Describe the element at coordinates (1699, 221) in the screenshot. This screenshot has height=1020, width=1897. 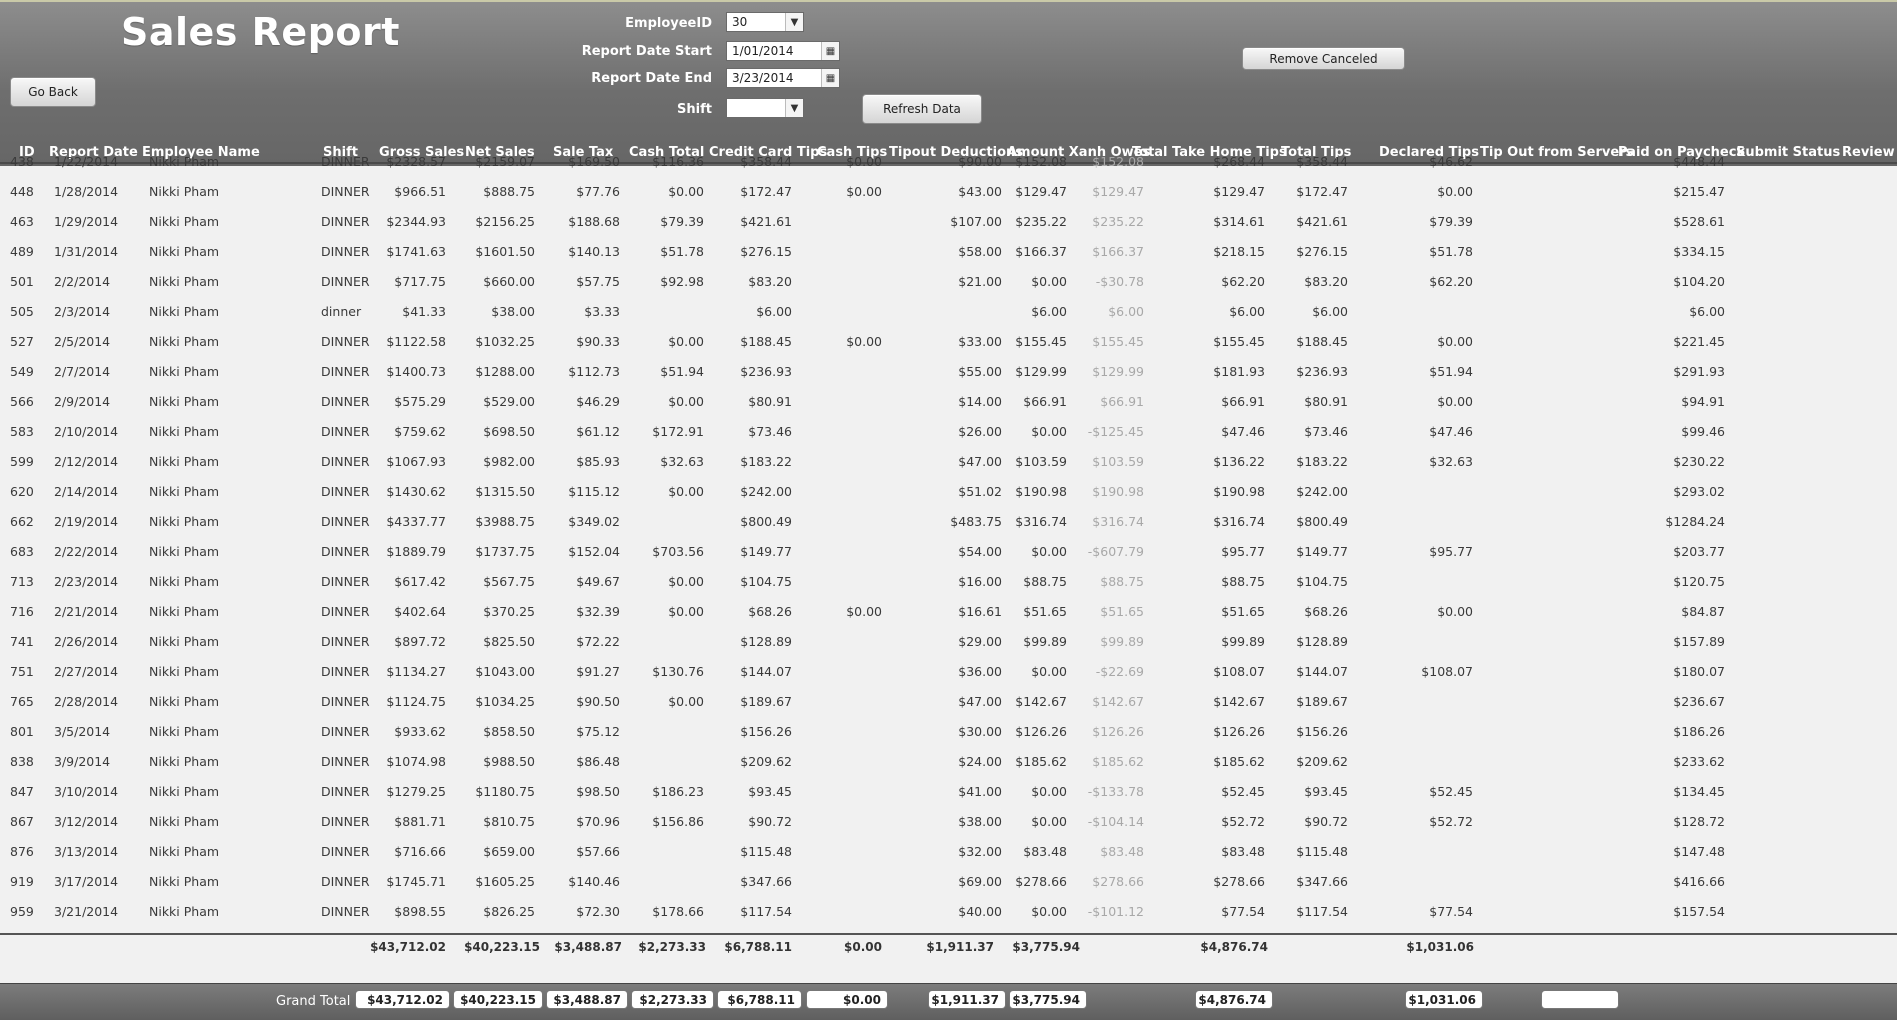
I see `cell-paid: $528.61` at that location.